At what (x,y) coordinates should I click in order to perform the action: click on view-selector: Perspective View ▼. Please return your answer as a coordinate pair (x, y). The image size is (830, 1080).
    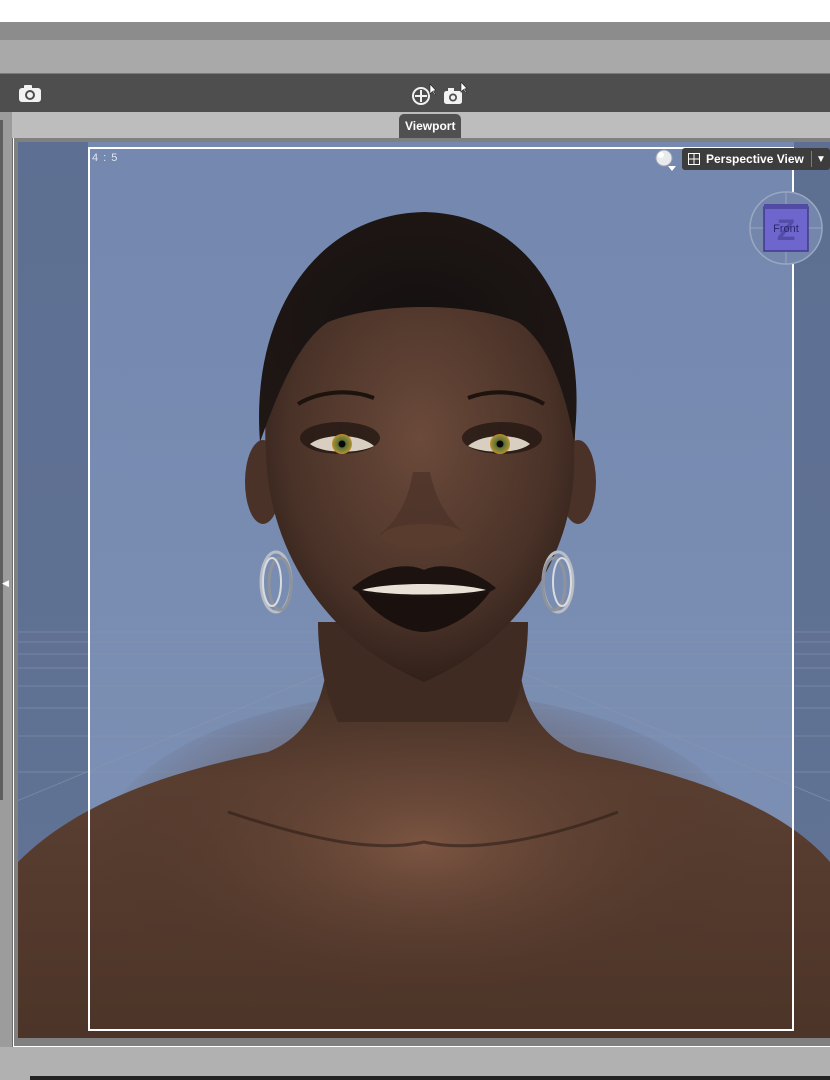
    Looking at the image, I should click on (756, 159).